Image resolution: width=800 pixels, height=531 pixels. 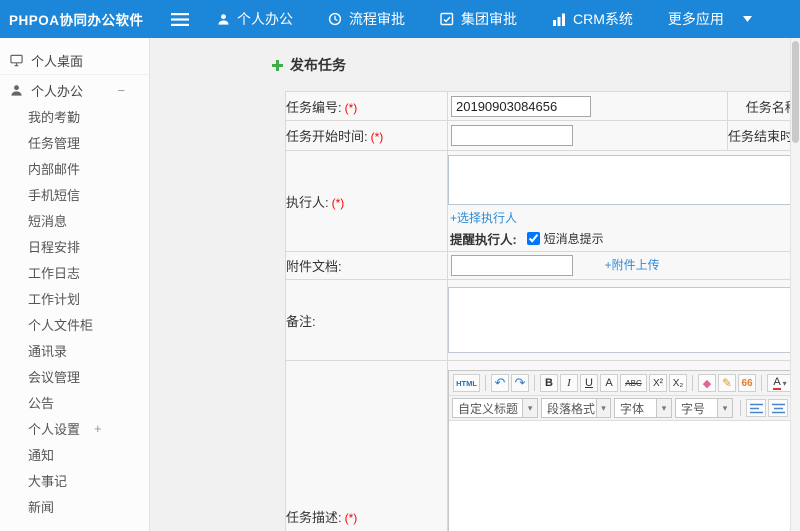 I want to click on nav-label: 流程审批, so click(x=377, y=19).